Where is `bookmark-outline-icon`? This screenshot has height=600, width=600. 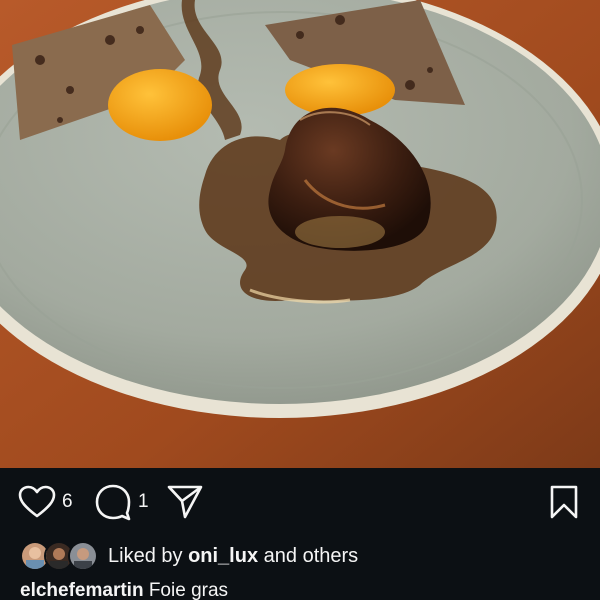
bookmark-outline-icon is located at coordinates (564, 502).